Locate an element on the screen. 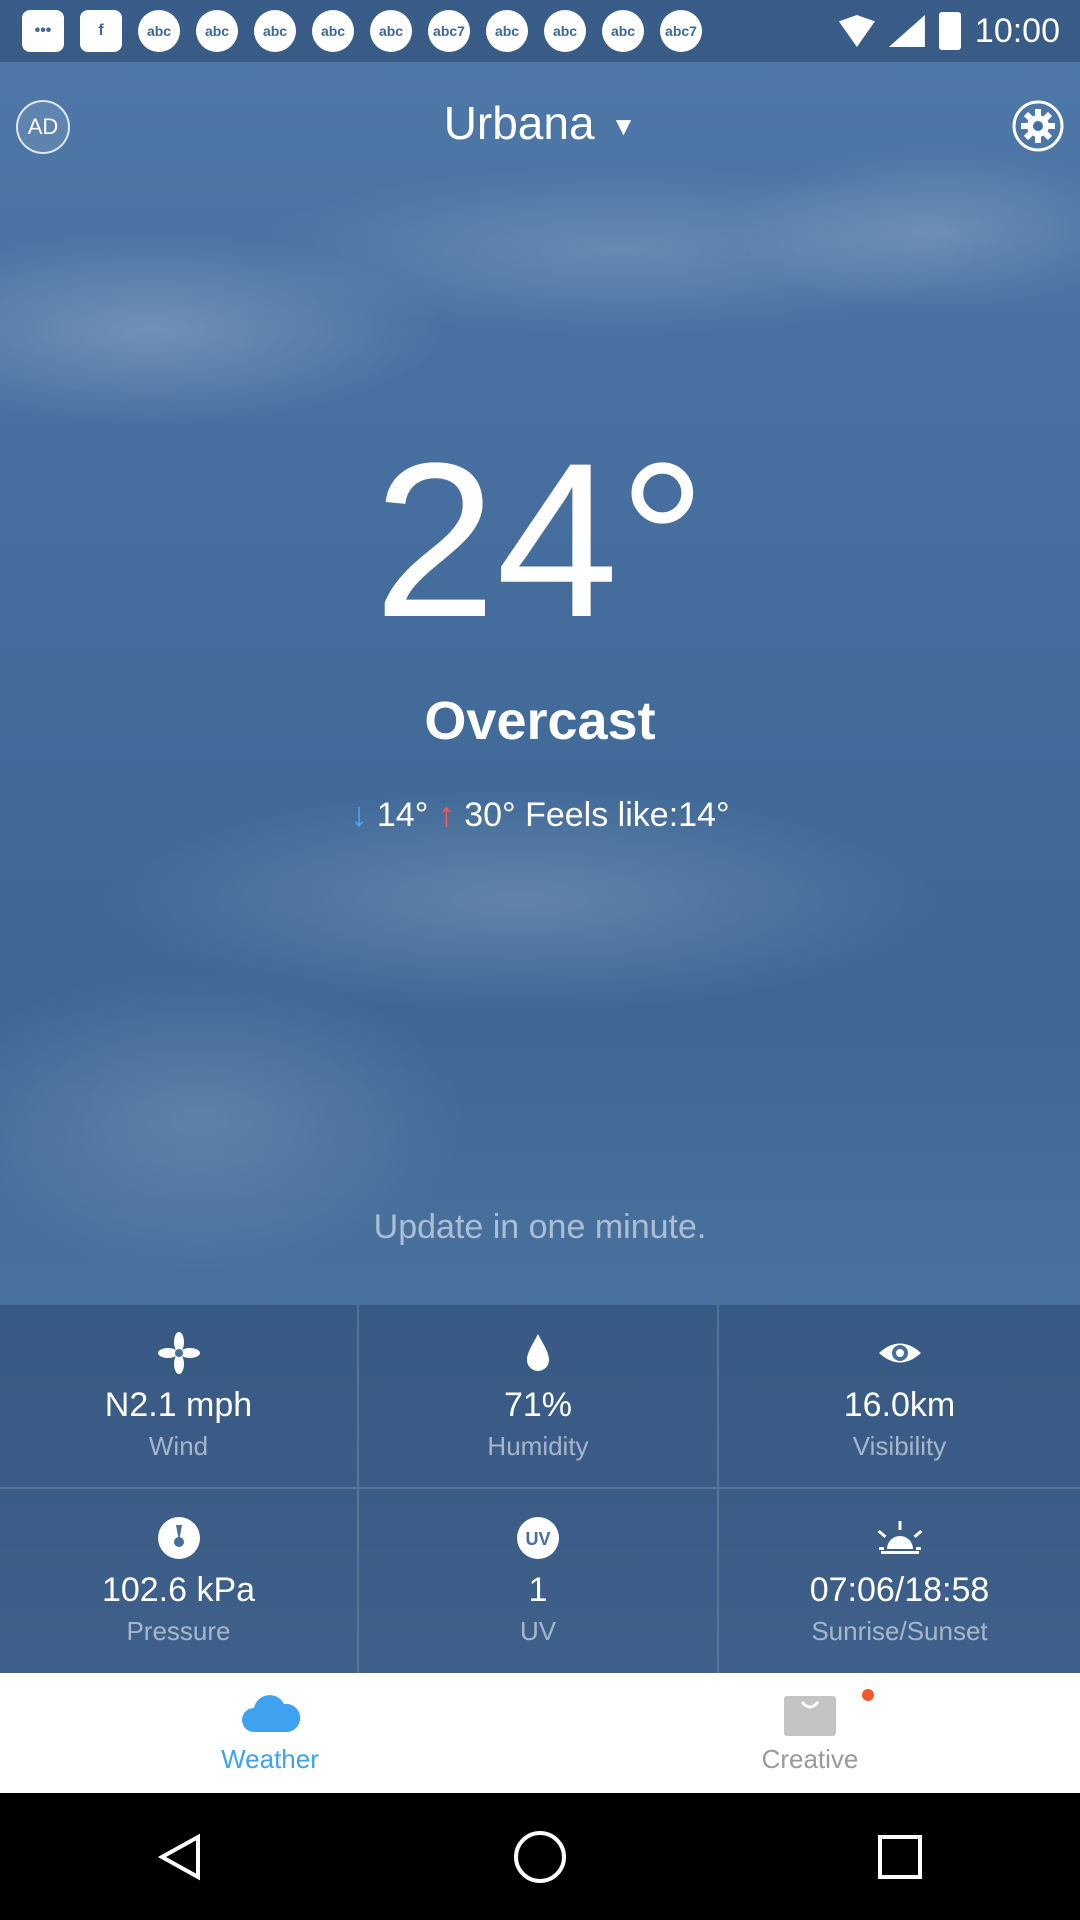 The height and width of the screenshot is (1920, 1080). uv-cell: UV 1 UV is located at coordinates (539, 1581).